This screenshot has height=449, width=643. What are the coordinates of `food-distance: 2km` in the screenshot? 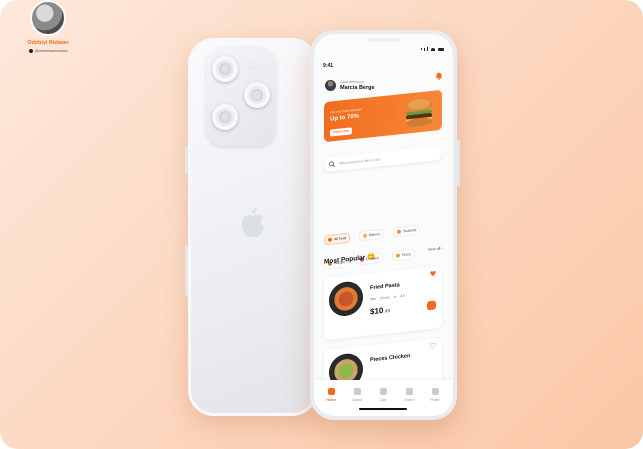 It's located at (373, 299).